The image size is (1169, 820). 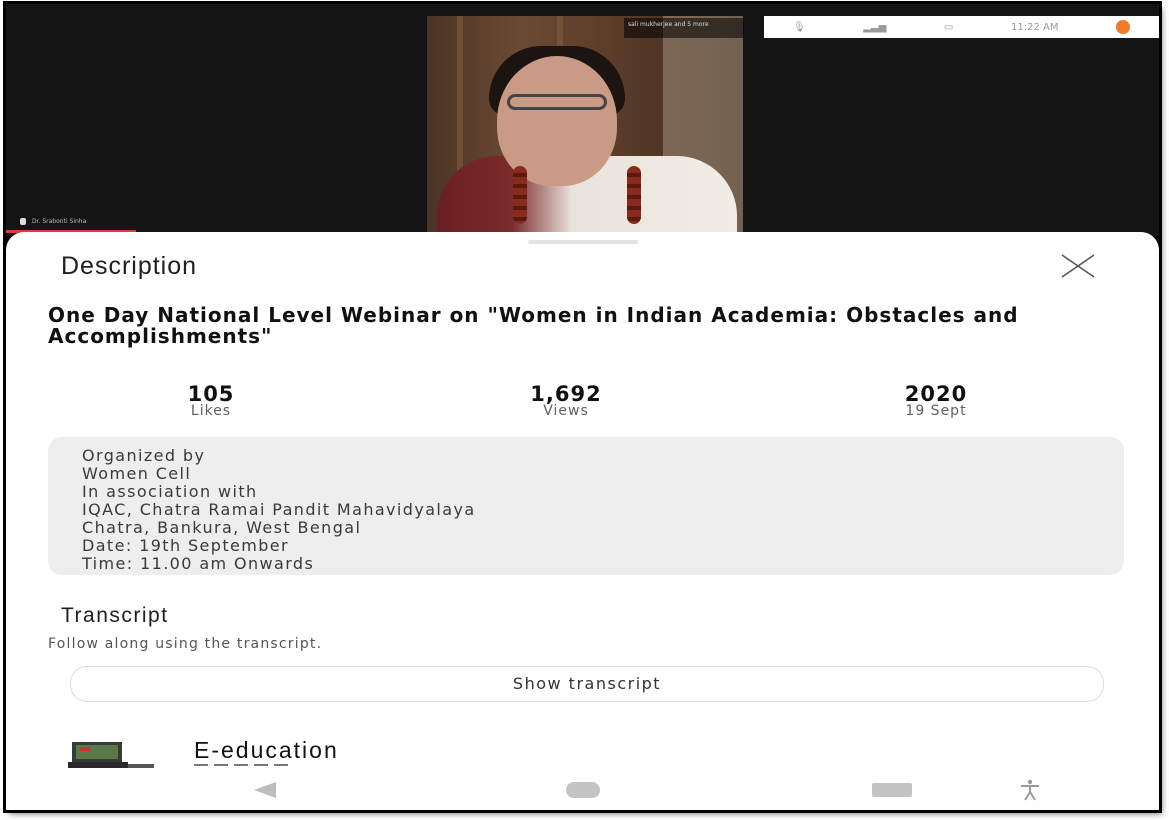 I want to click on participant-tag: sali mukherjee and 5 more, so click(x=684, y=28).